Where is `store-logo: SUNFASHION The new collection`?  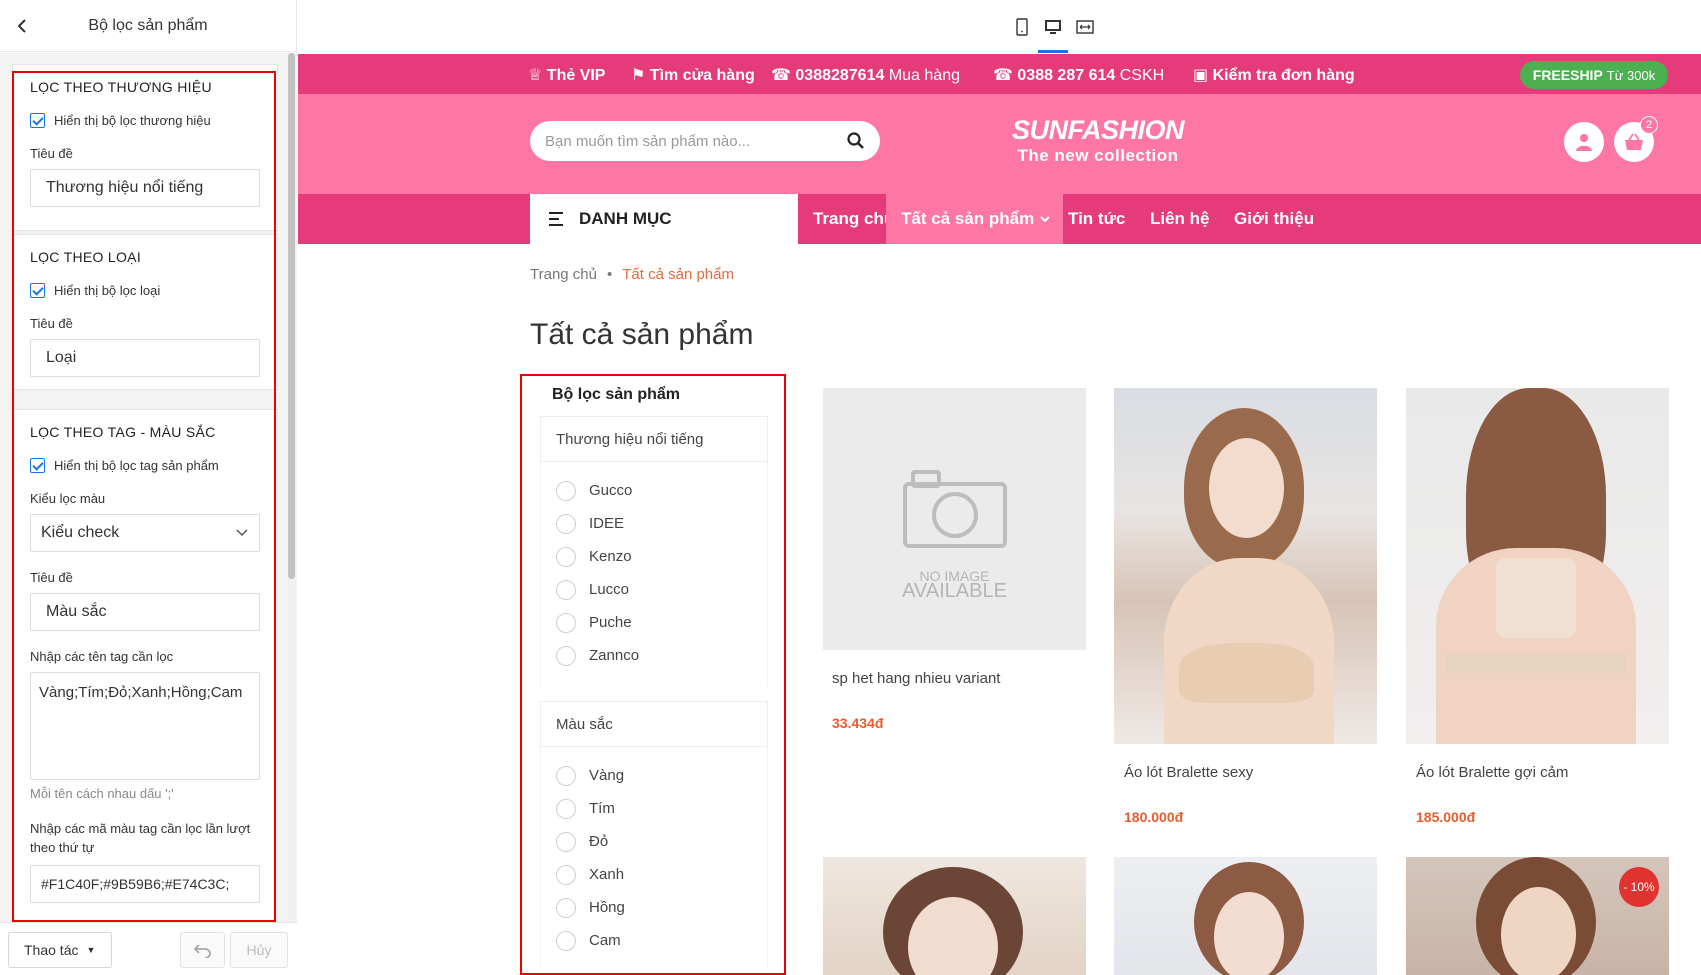
store-logo: SUNFASHION The new collection is located at coordinates (1098, 141).